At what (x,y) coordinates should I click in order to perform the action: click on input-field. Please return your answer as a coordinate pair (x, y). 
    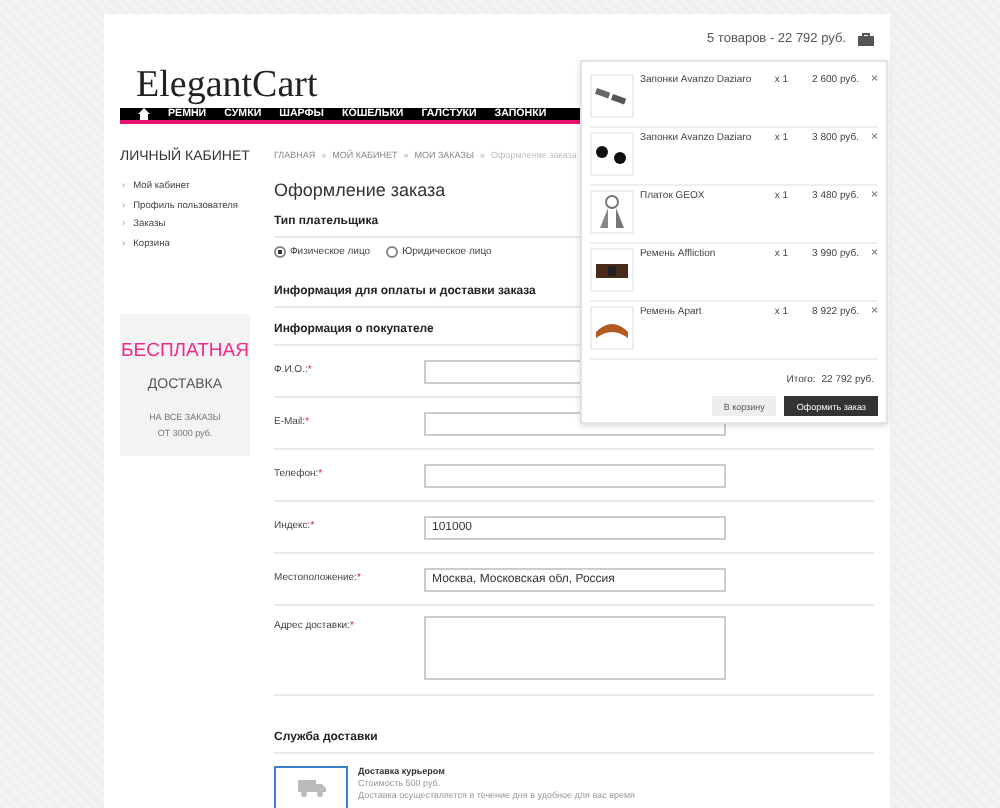
    Looking at the image, I should click on (575, 476).